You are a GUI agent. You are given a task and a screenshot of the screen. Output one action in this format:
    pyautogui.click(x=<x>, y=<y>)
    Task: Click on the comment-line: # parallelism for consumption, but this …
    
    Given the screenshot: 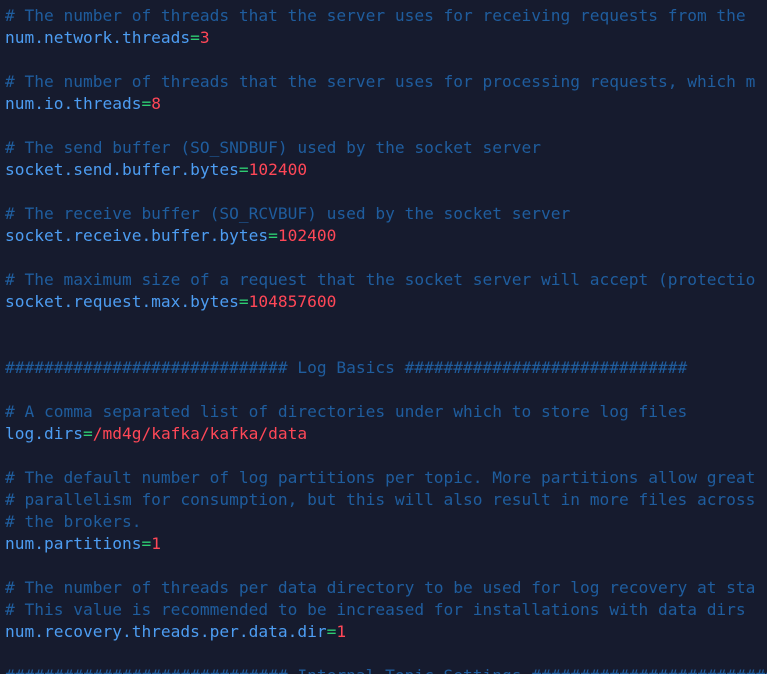 What is the action you would take?
    pyautogui.click(x=383, y=500)
    